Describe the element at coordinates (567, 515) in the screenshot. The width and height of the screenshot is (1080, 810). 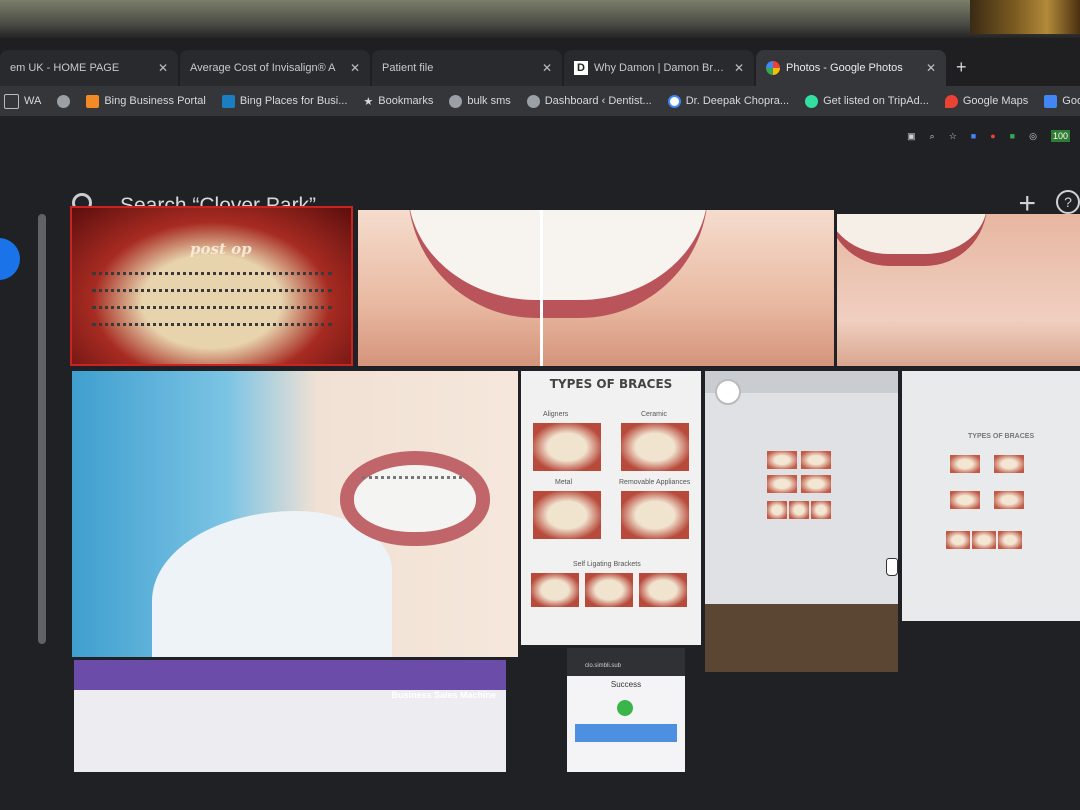
I see `thumb-metal` at that location.